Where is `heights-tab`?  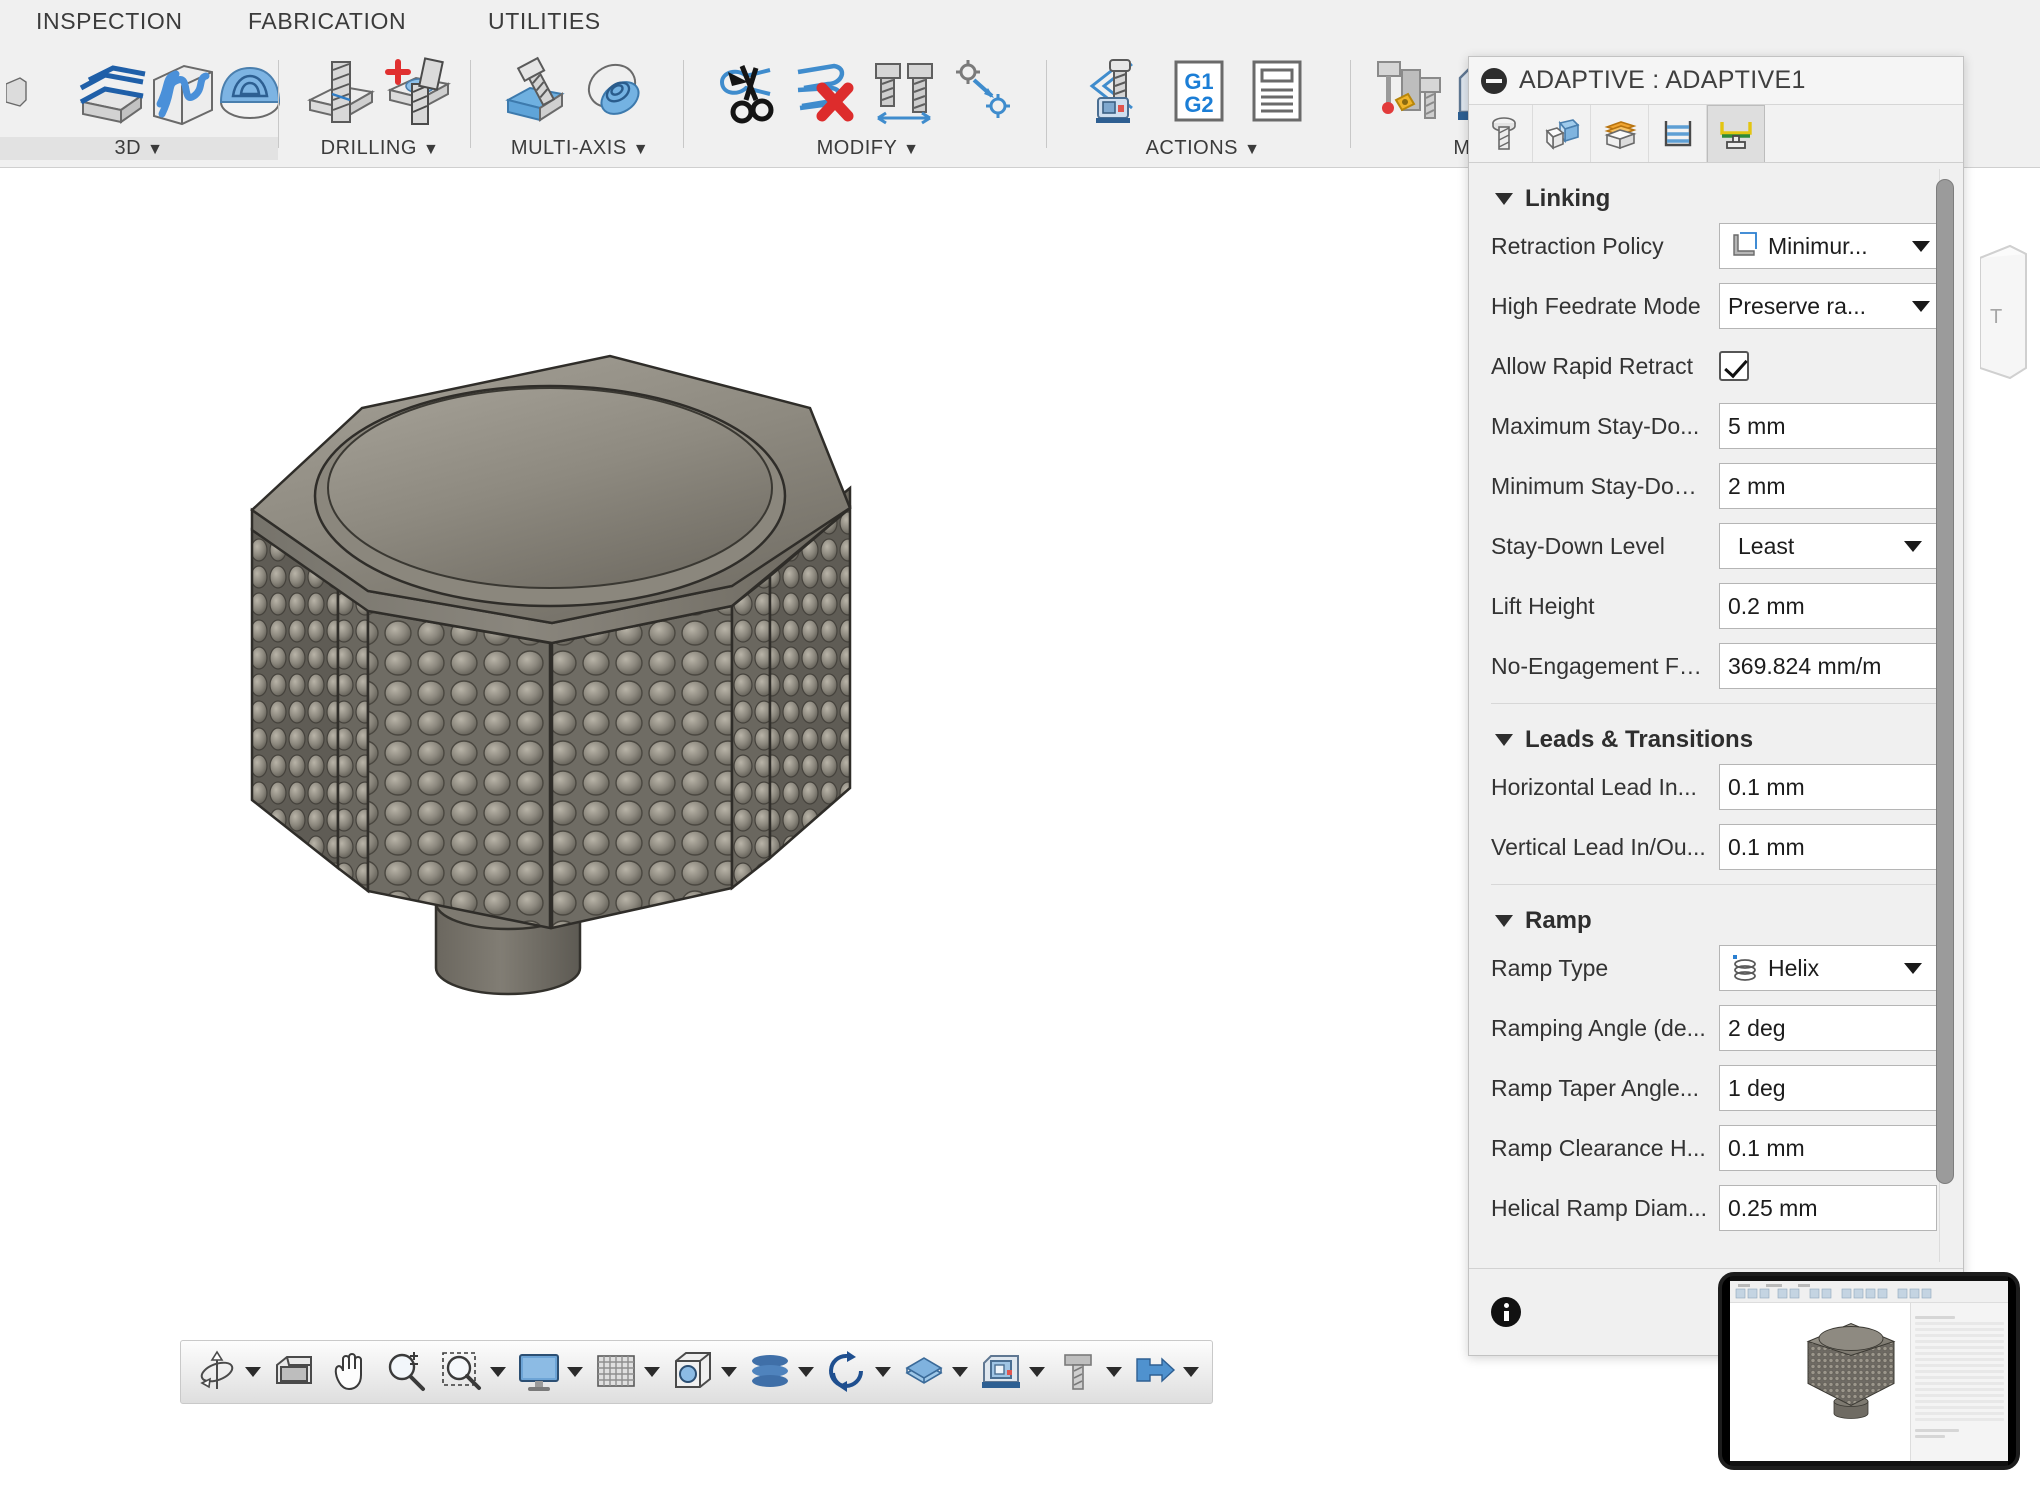
heights-tab is located at coordinates (1620, 133).